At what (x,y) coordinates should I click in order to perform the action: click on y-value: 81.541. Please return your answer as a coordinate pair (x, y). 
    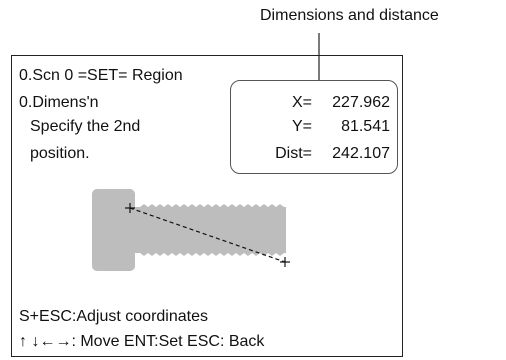
    Looking at the image, I should click on (365, 126).